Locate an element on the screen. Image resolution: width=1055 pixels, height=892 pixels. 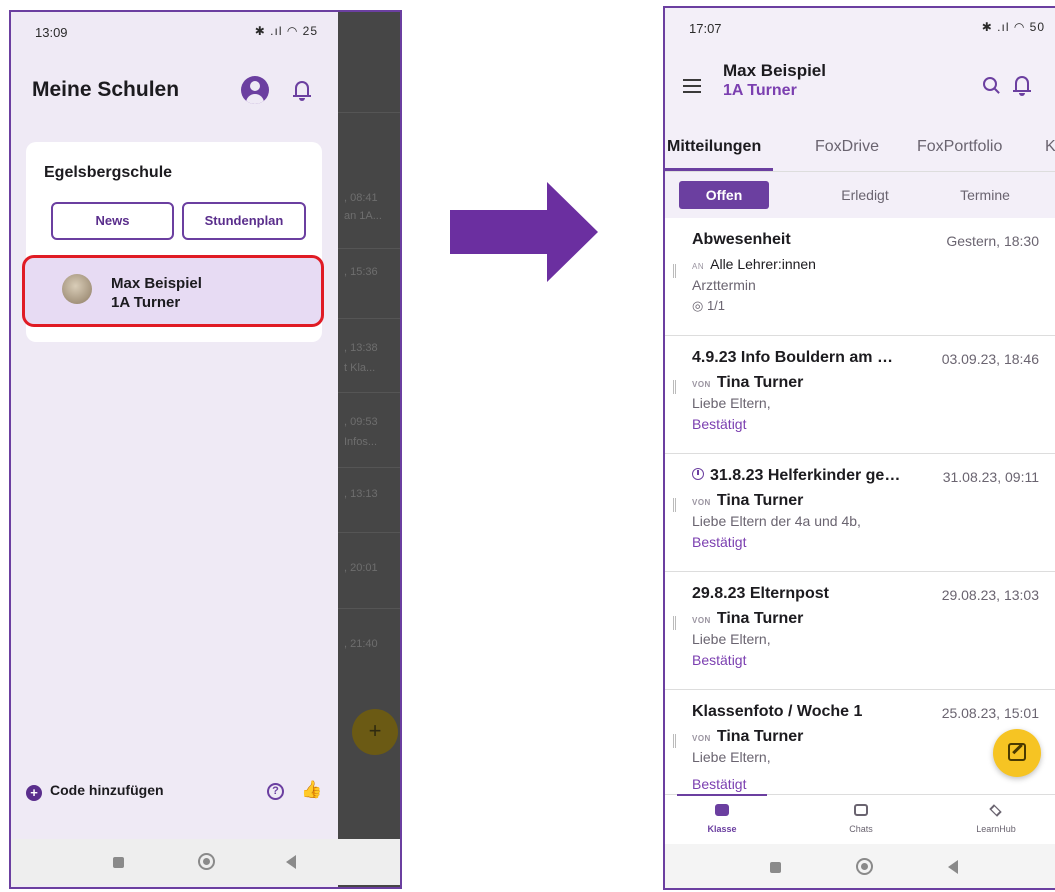
avatar is located at coordinates (77, 289).